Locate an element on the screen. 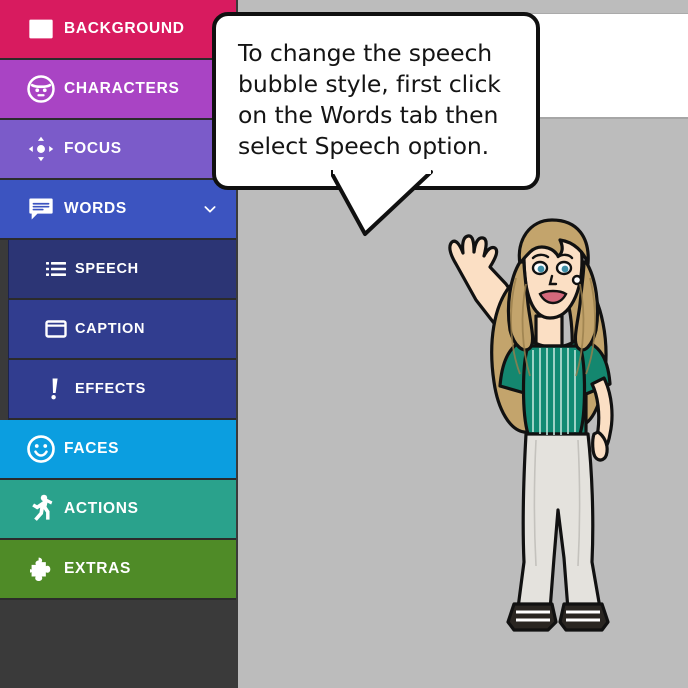 The width and height of the screenshot is (688, 688). sidebar-item-label: SPEECH is located at coordinates (107, 269).